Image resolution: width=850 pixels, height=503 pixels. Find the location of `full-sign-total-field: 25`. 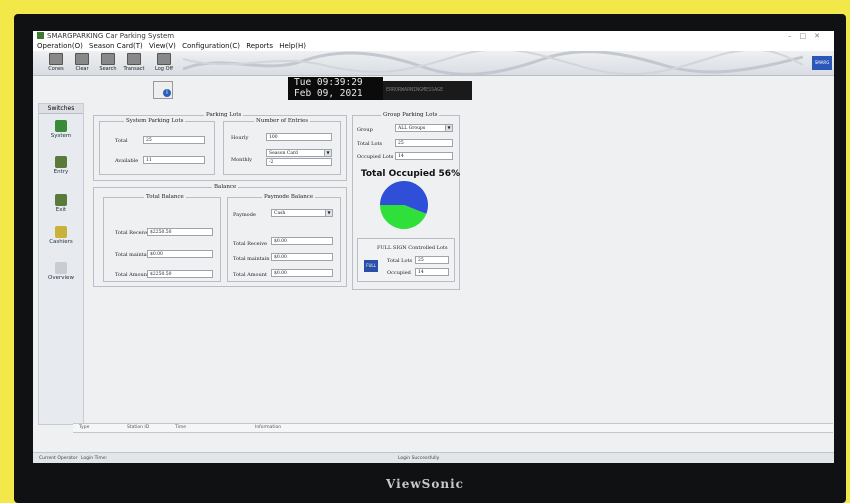

full-sign-total-field: 25 is located at coordinates (432, 260).